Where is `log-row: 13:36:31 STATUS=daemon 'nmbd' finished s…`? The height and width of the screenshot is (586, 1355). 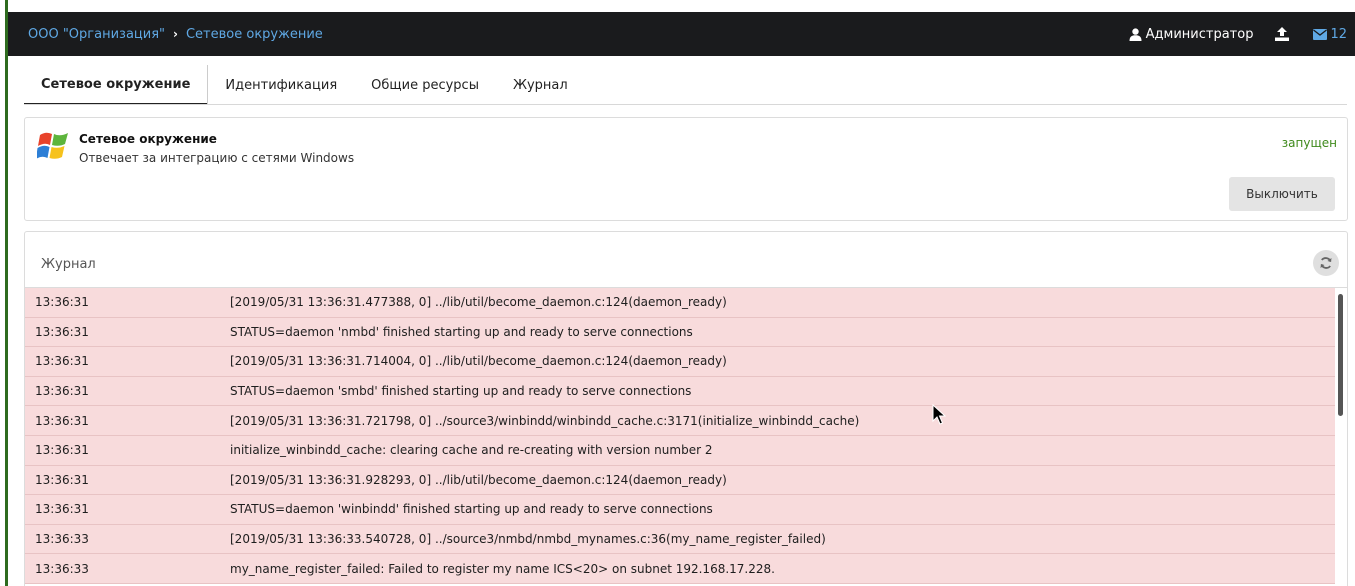
log-row: 13:36:31 STATUS=daemon 'nmbd' finished s… is located at coordinates (680, 332).